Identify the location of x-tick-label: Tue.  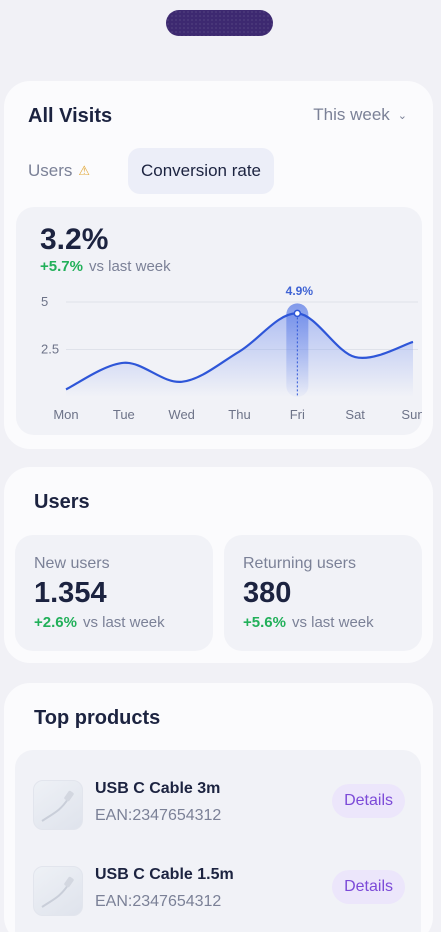
(124, 414).